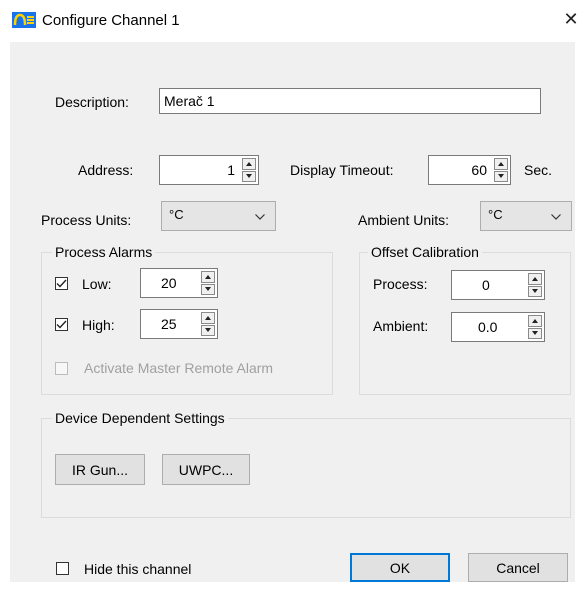 The width and height of the screenshot is (585, 594). I want to click on address-spinner: 1, so click(209, 170).